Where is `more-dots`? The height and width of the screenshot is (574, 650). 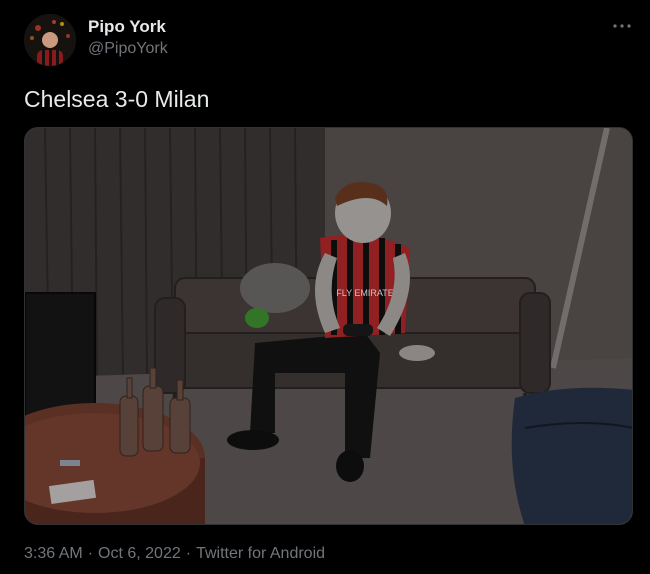 more-dots is located at coordinates (622, 26).